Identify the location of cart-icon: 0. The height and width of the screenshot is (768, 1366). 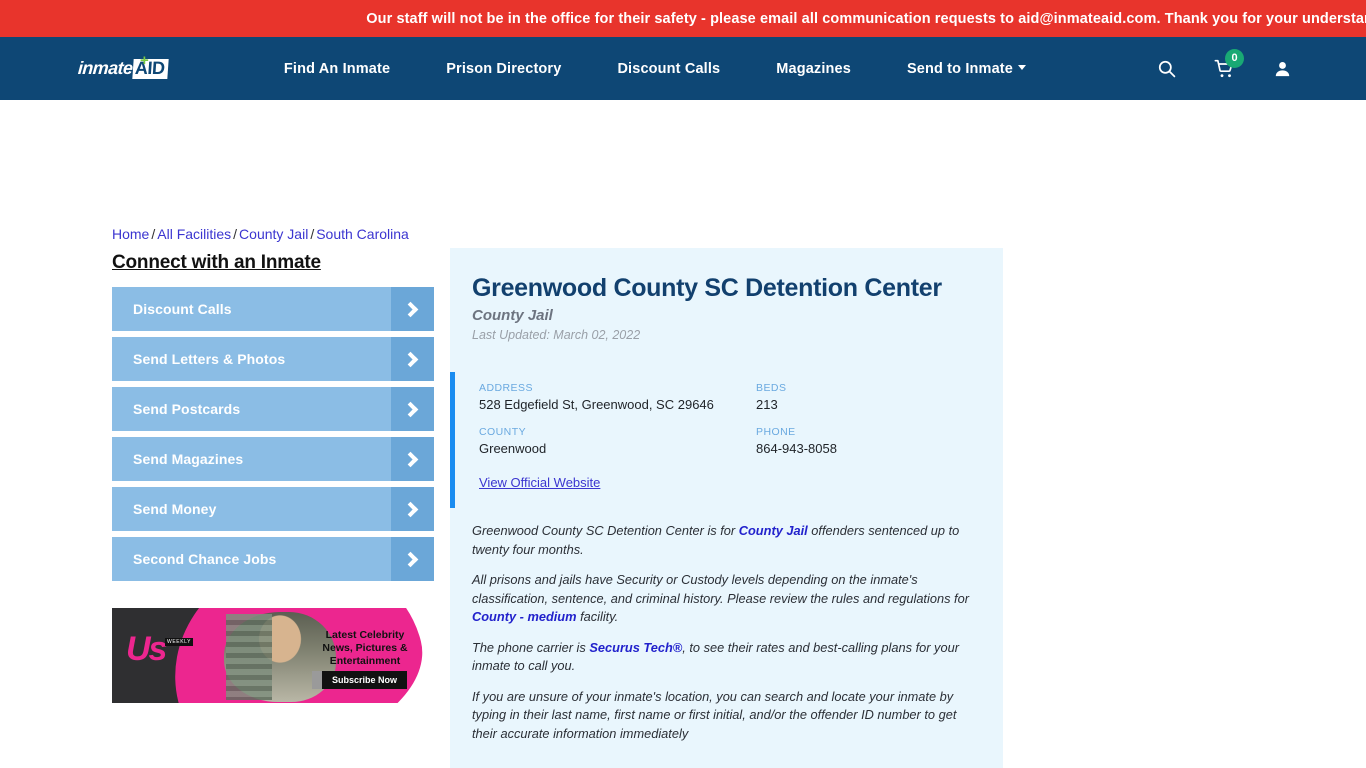
(1229, 63).